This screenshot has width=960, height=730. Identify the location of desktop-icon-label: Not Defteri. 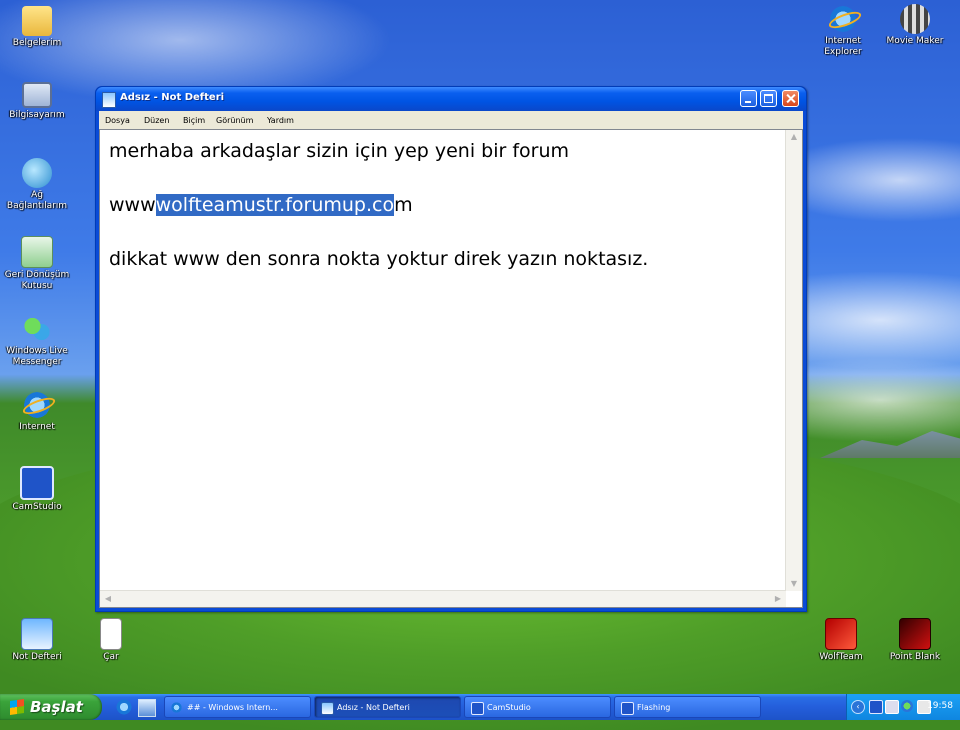
(37, 657).